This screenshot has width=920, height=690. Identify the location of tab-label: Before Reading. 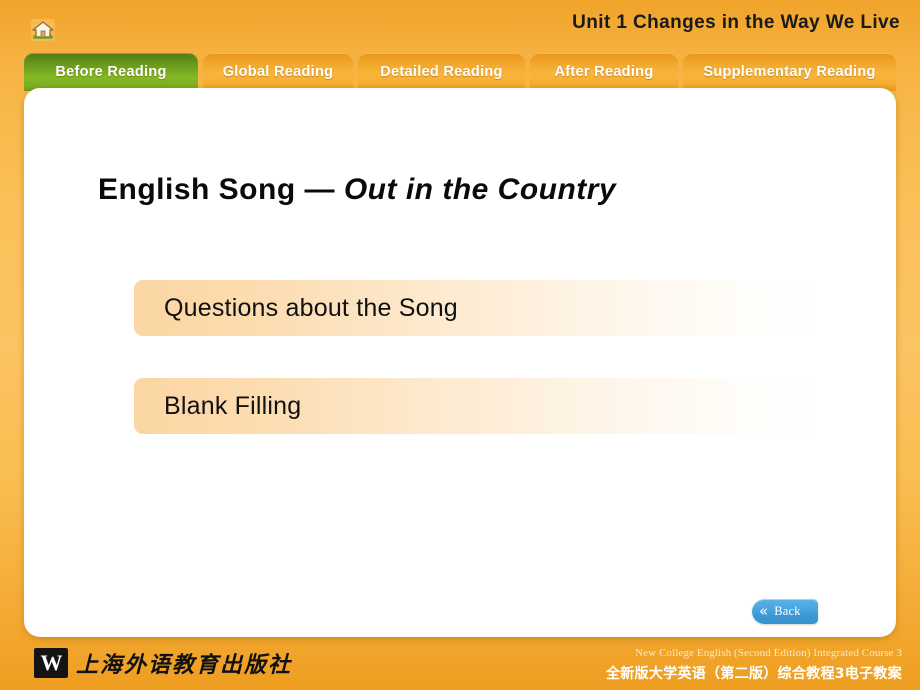
(111, 72).